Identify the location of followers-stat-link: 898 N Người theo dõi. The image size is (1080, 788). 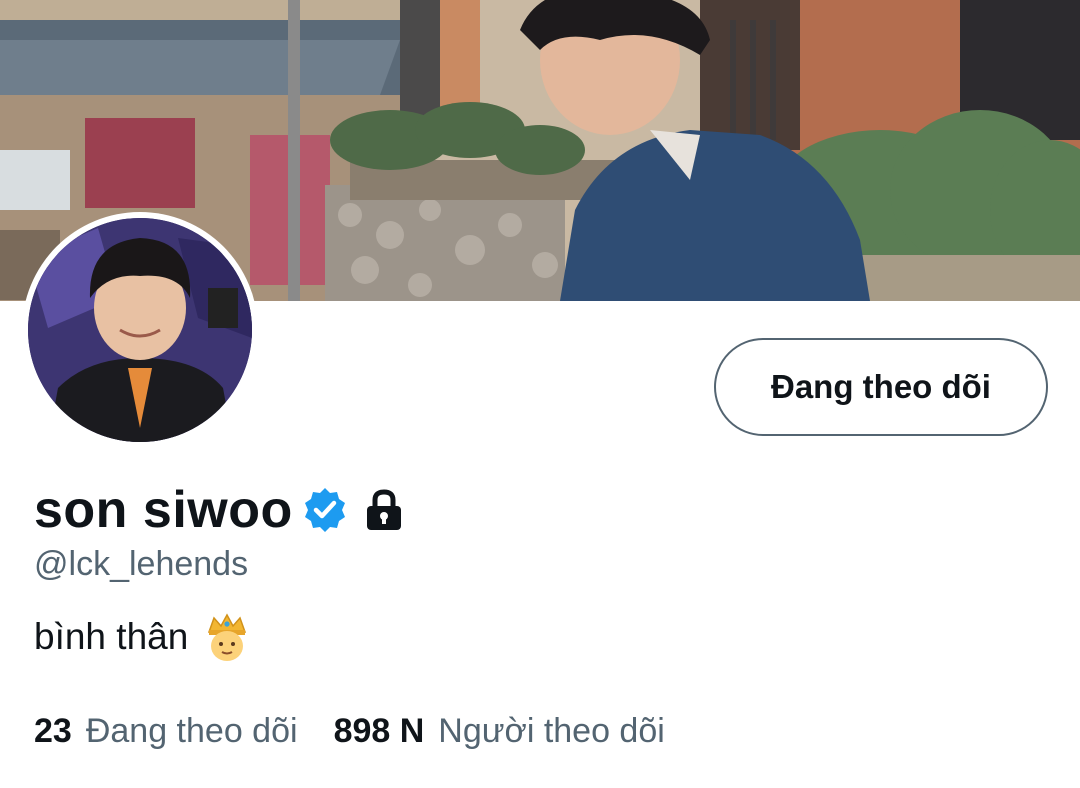
(499, 731).